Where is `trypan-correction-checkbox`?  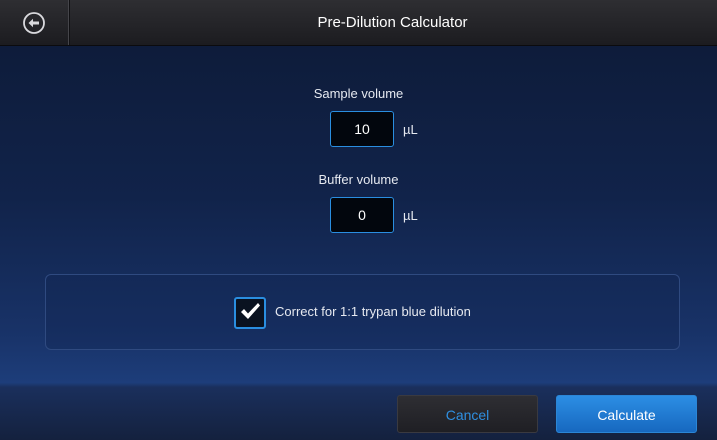
trypan-correction-checkbox is located at coordinates (250, 313).